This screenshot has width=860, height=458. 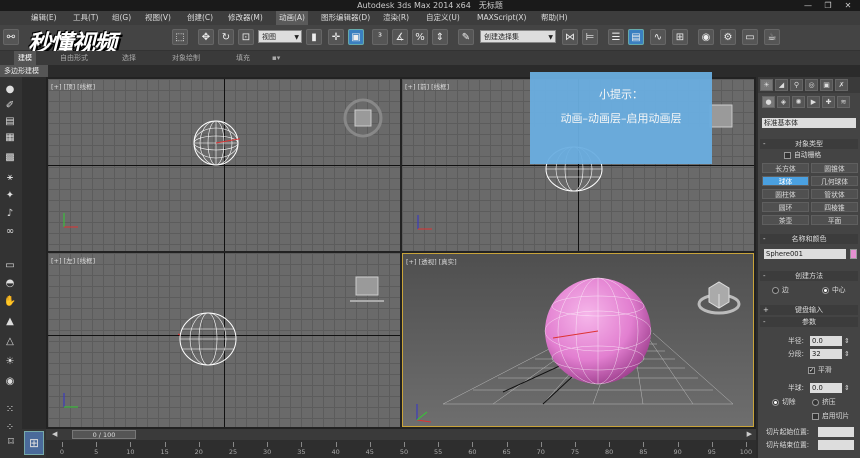 I want to click on tab-selection: 选择, so click(x=129, y=58).